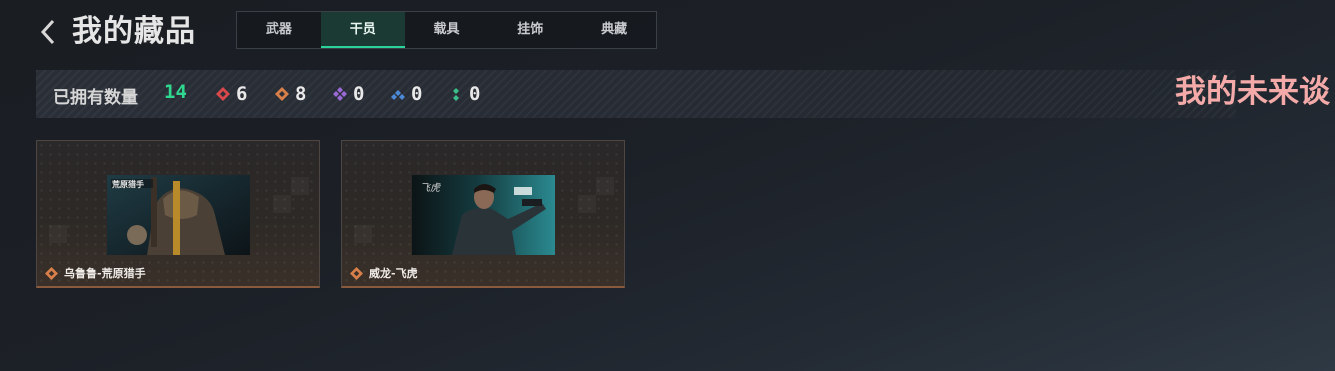  I want to click on operator-card-uluru: 荒原猎手 乌鲁鲁-荒原猎手, so click(178, 214).